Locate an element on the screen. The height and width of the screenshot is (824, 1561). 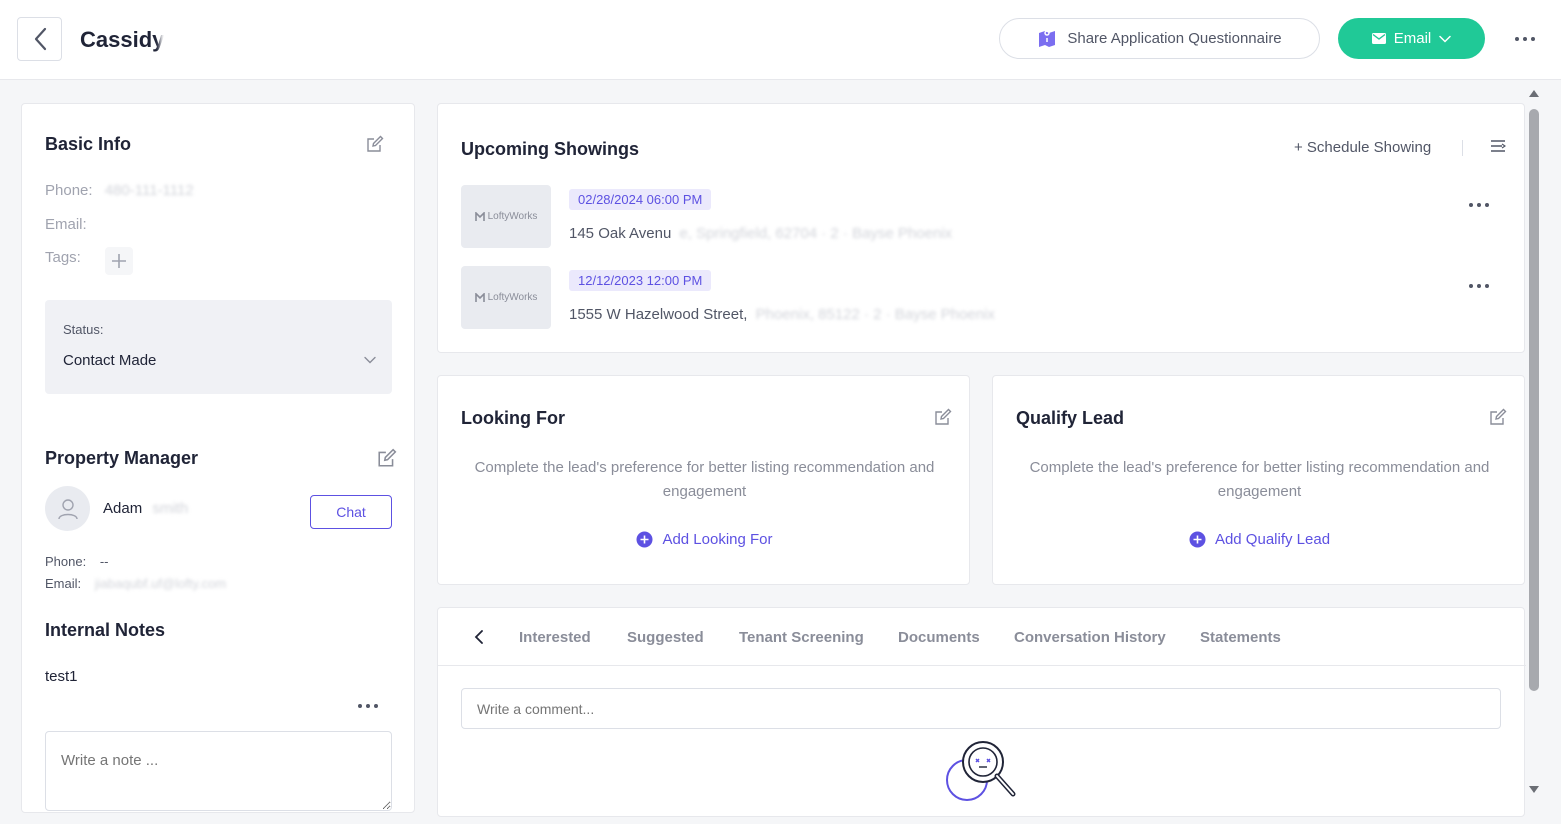
header-more-button is located at coordinates (1525, 39).